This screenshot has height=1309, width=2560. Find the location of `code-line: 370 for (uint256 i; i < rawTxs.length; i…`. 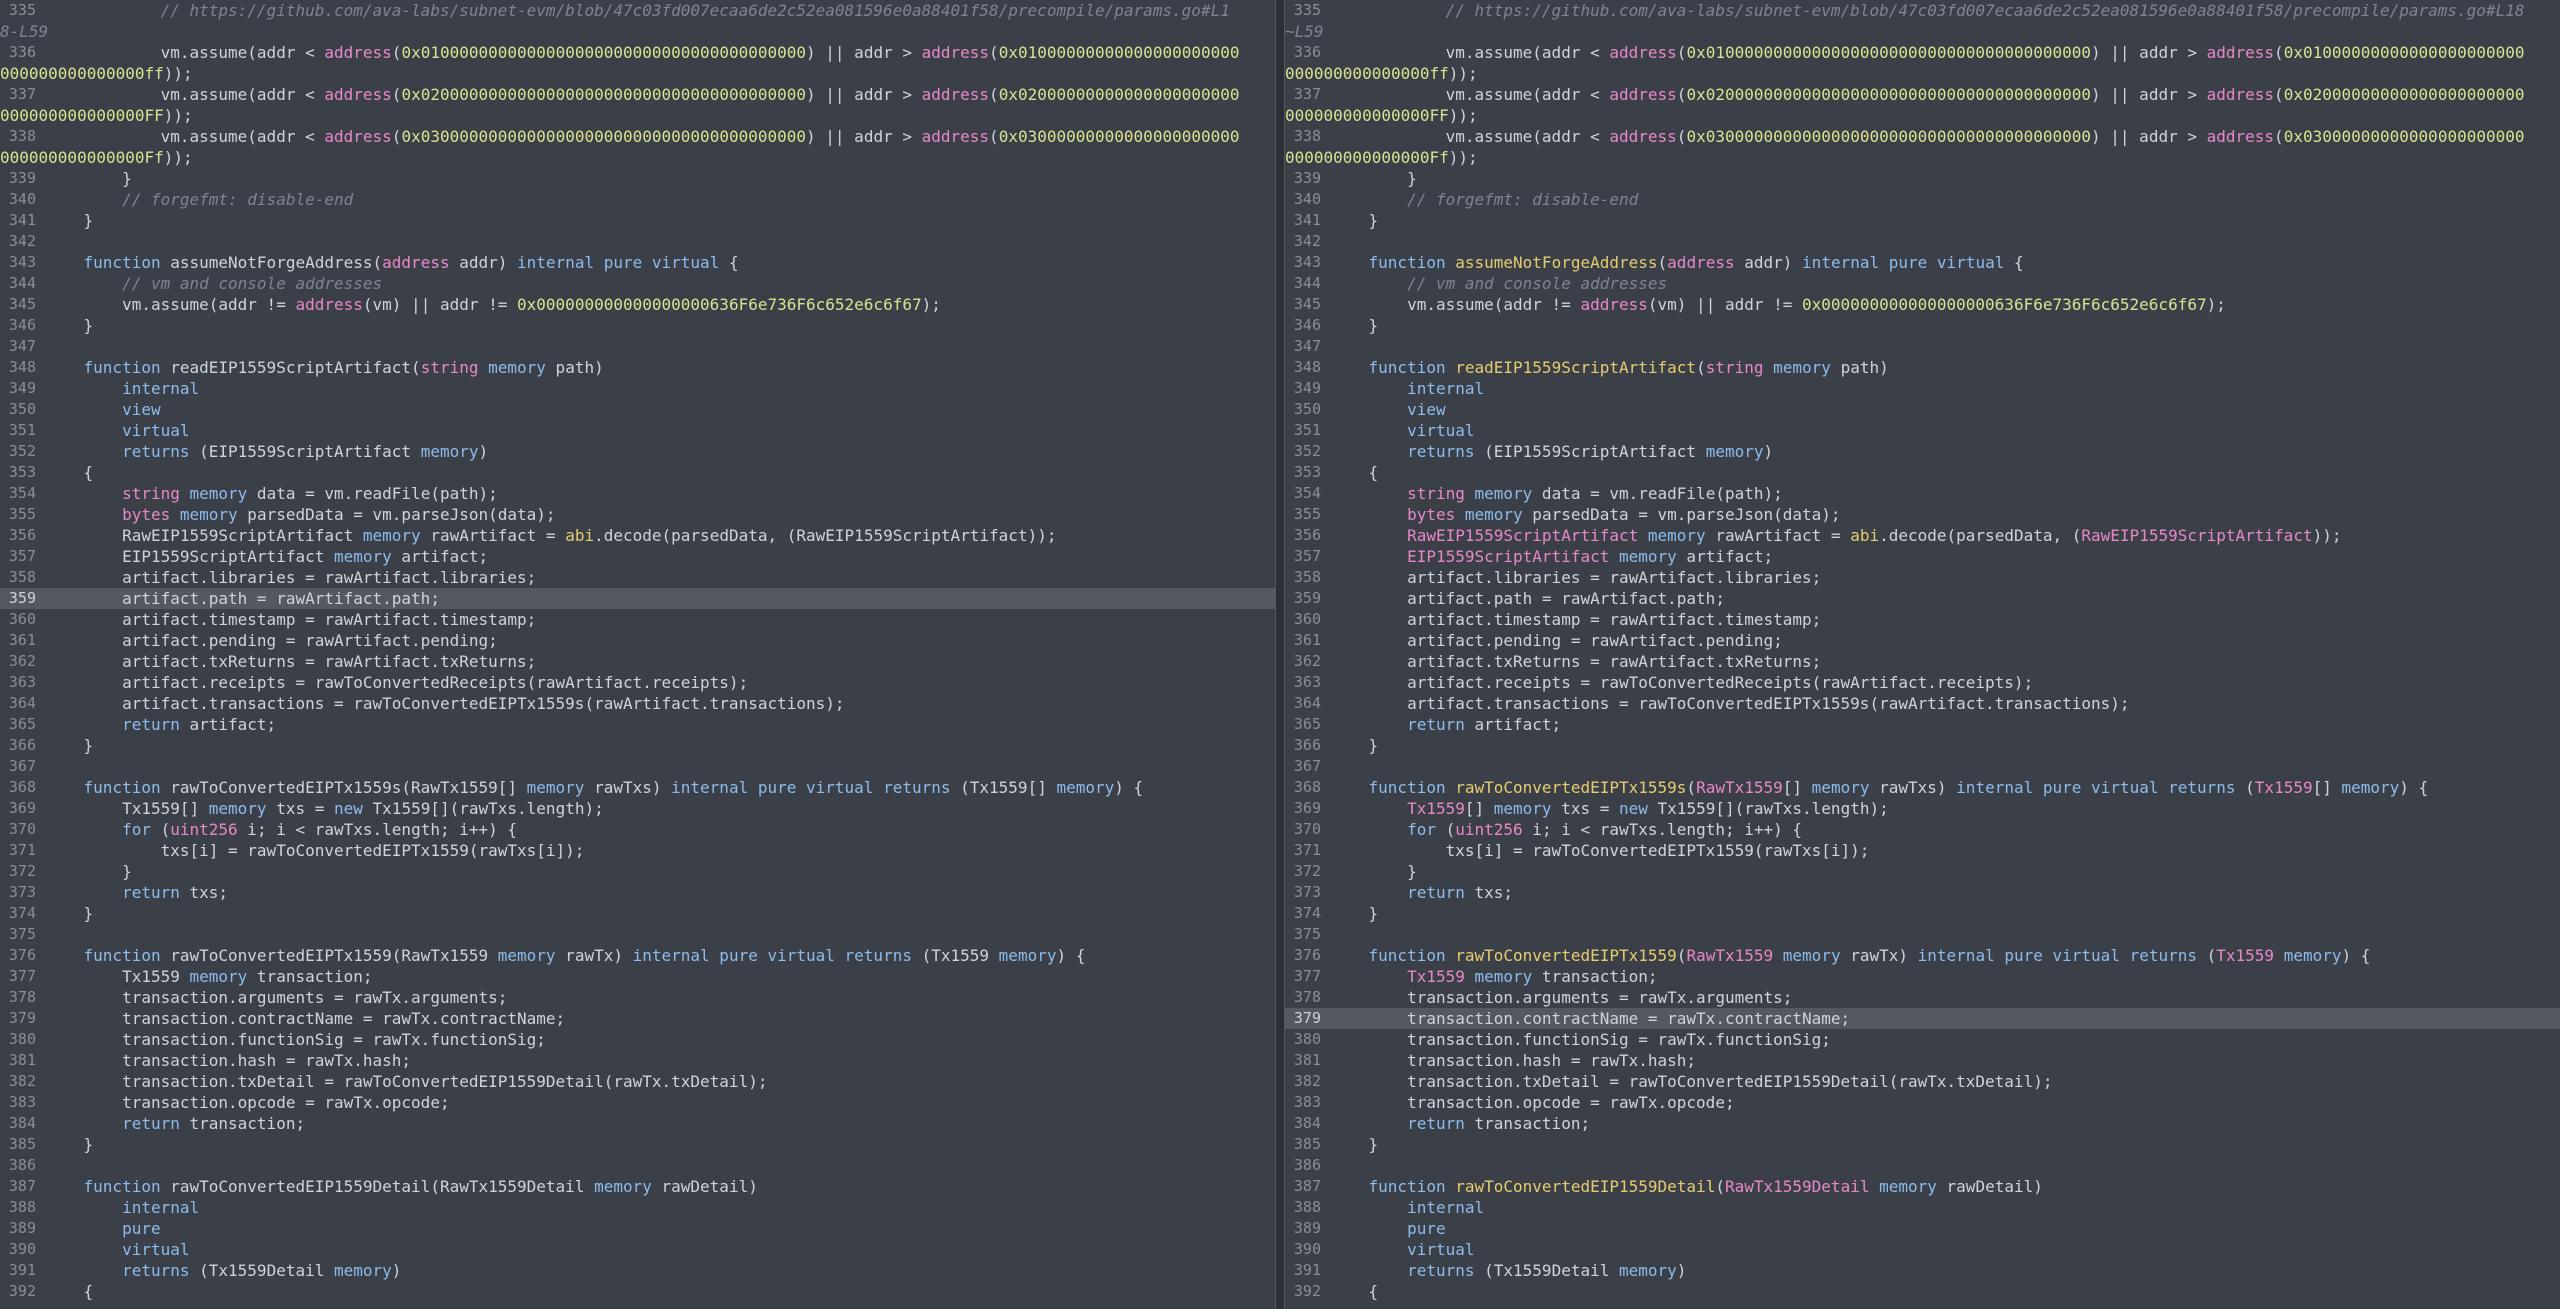

code-line: 370 for (uint256 i; i < rawTxs.length; i… is located at coordinates (1922, 829).